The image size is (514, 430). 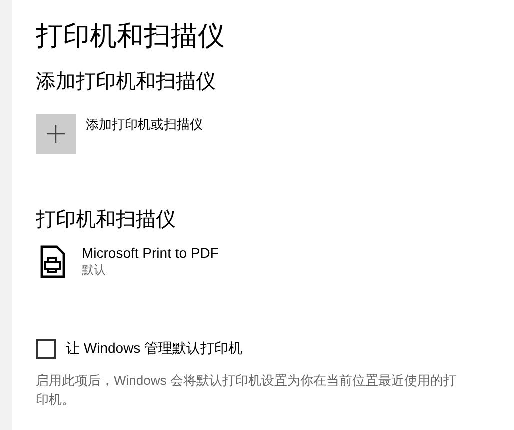 I want to click on add-button, so click(x=56, y=134).